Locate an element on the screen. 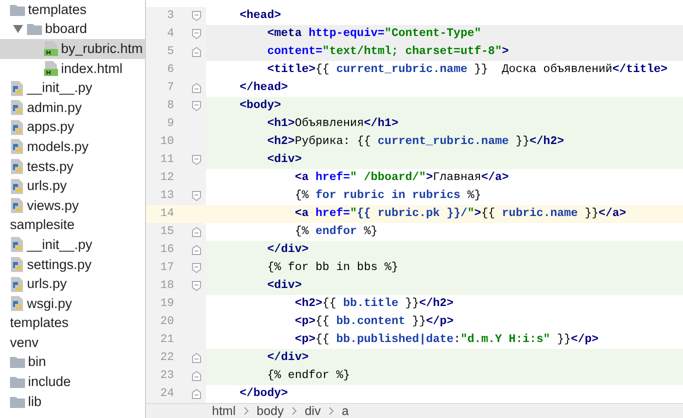 Image resolution: width=683 pixels, height=418 pixels. line-number: 5 is located at coordinates (170, 52).